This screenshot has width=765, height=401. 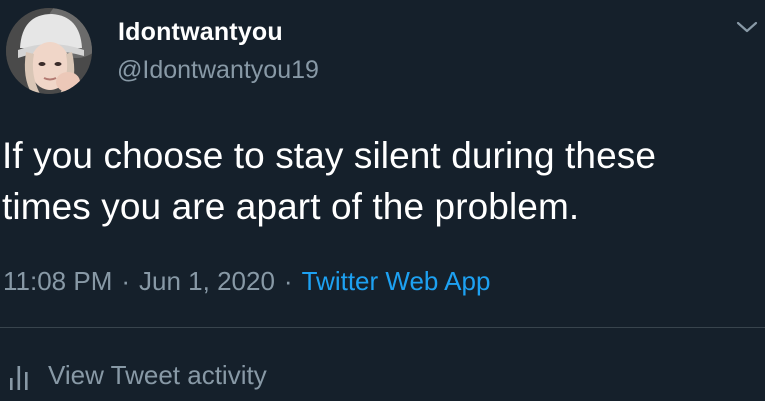 What do you see at coordinates (747, 27) in the screenshot?
I see `chevron-down-icon` at bounding box center [747, 27].